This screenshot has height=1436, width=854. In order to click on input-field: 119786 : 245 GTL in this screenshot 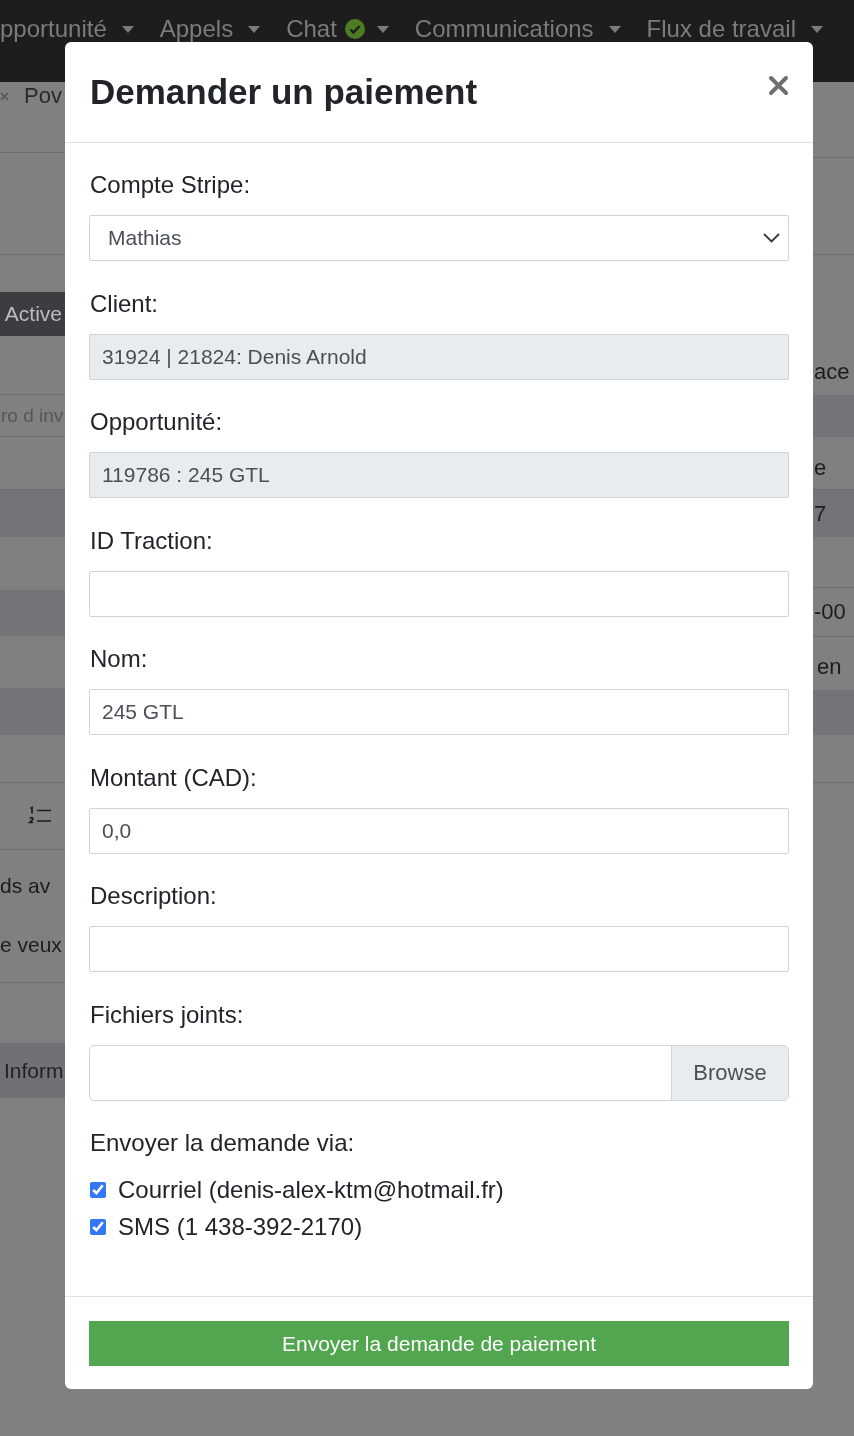, I will do `click(439, 475)`.